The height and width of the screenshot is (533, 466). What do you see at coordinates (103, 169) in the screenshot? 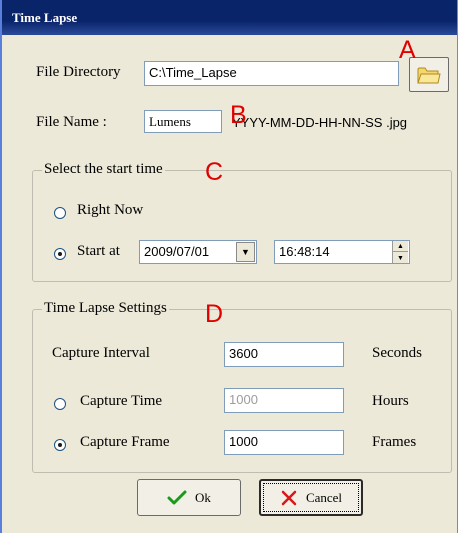
I see `start-time-group-title: Select the start time` at bounding box center [103, 169].